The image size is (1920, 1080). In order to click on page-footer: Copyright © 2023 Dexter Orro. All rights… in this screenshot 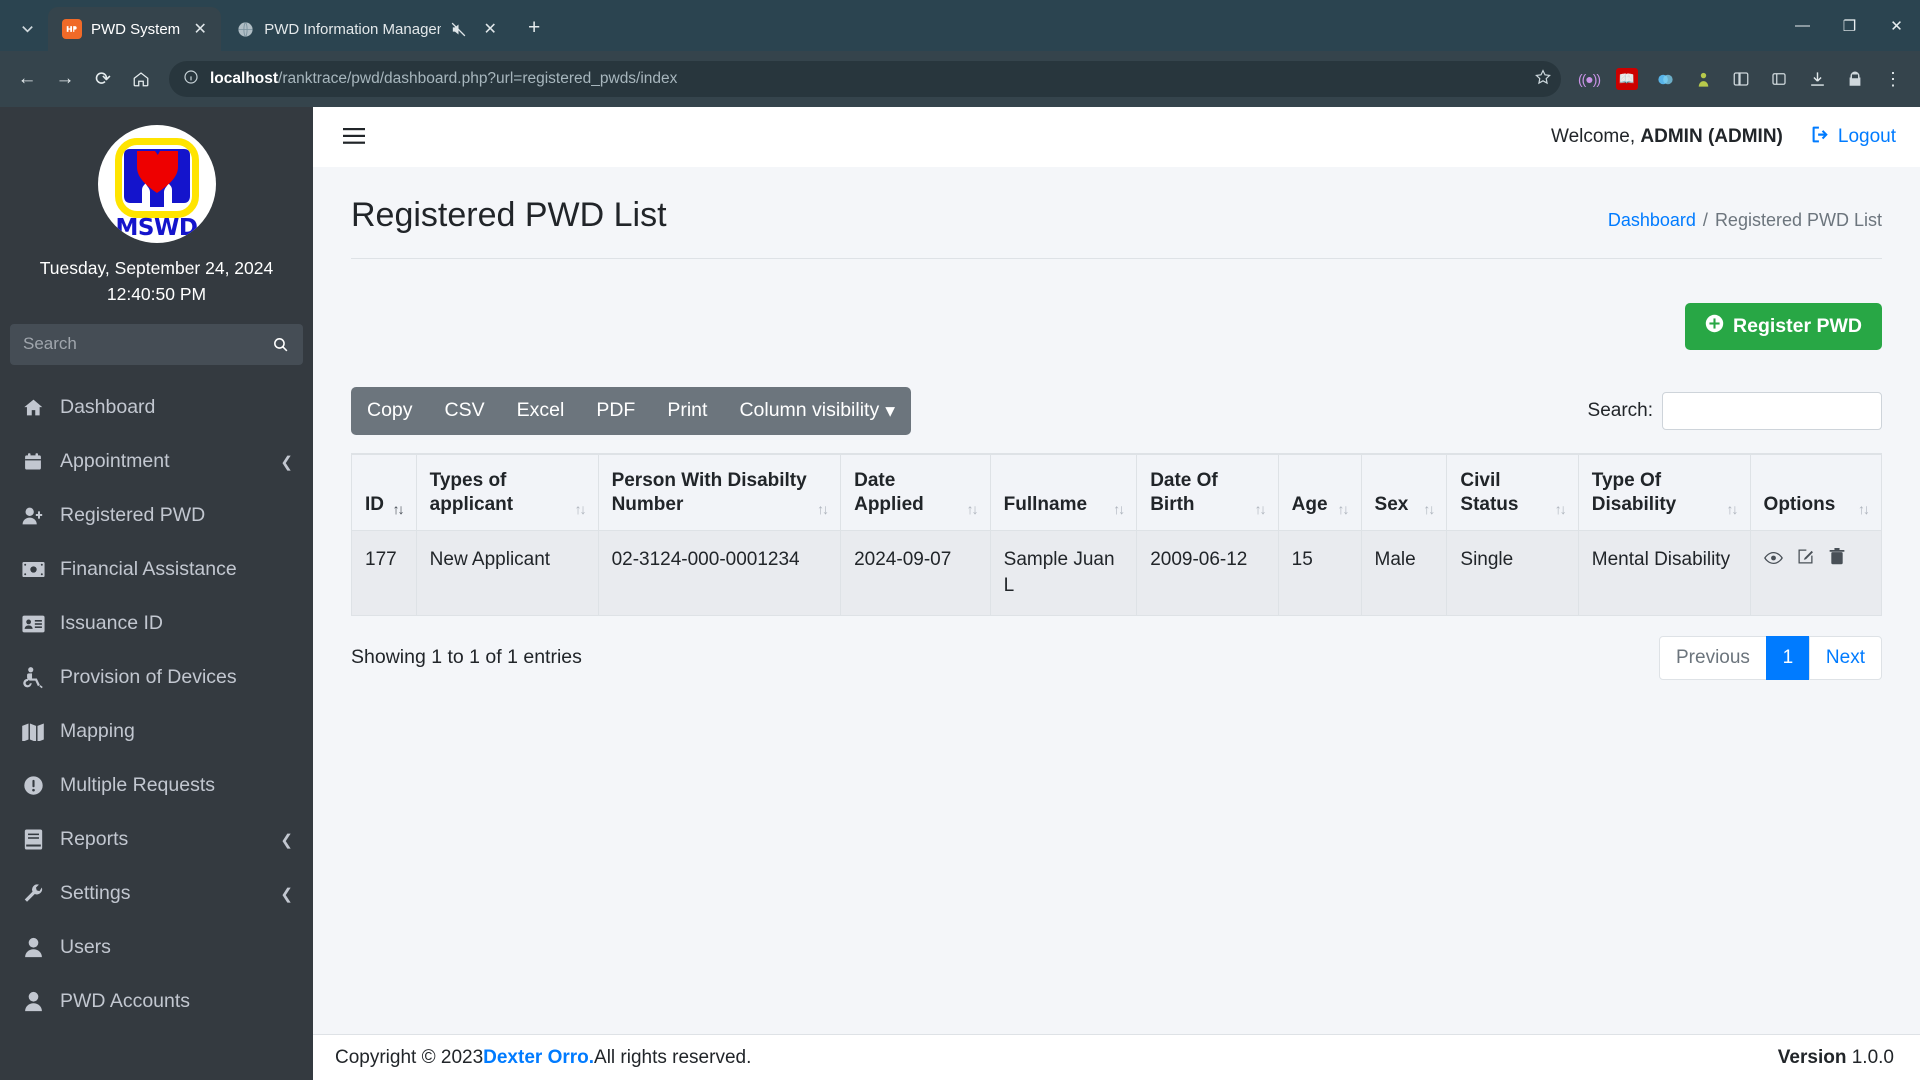, I will do `click(1116, 1057)`.